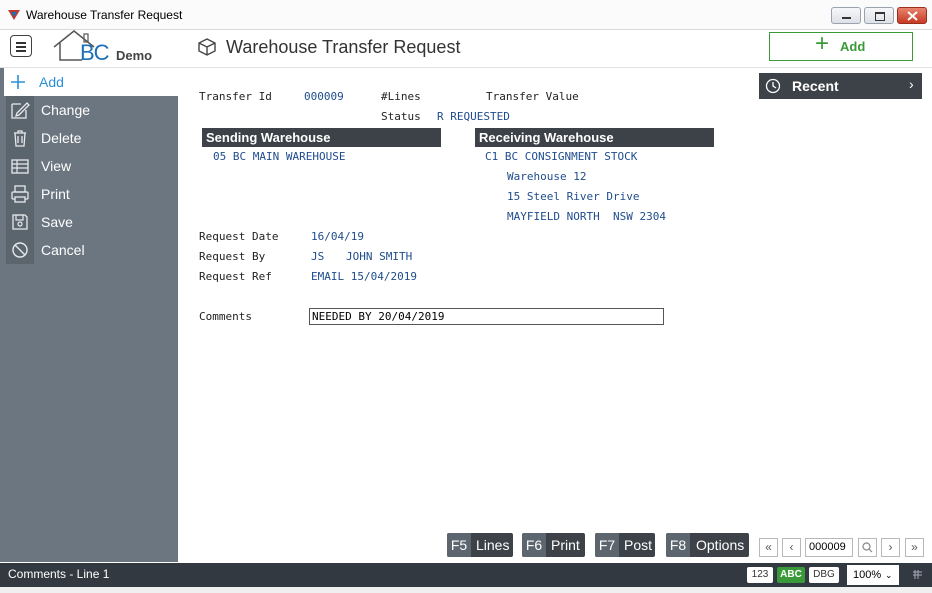 The image size is (932, 593). What do you see at coordinates (840, 86) in the screenshot?
I see `recent-panel-button: Recent ›` at bounding box center [840, 86].